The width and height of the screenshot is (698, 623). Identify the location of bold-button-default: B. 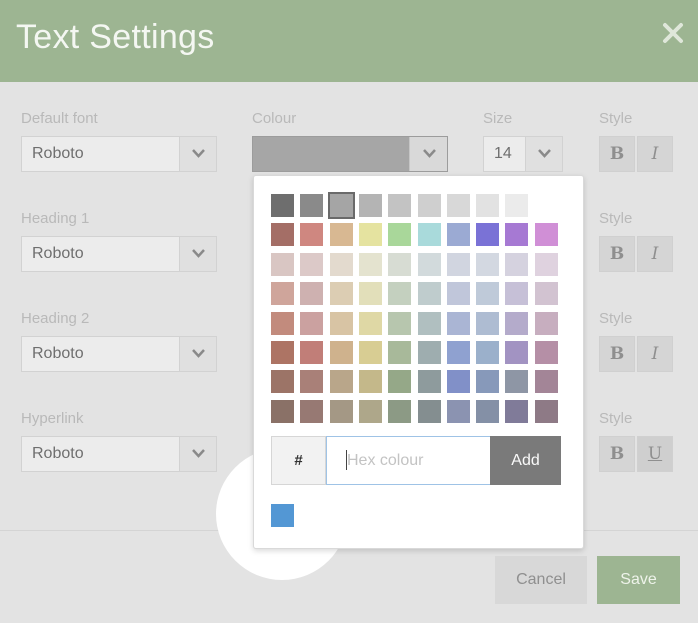
(617, 154).